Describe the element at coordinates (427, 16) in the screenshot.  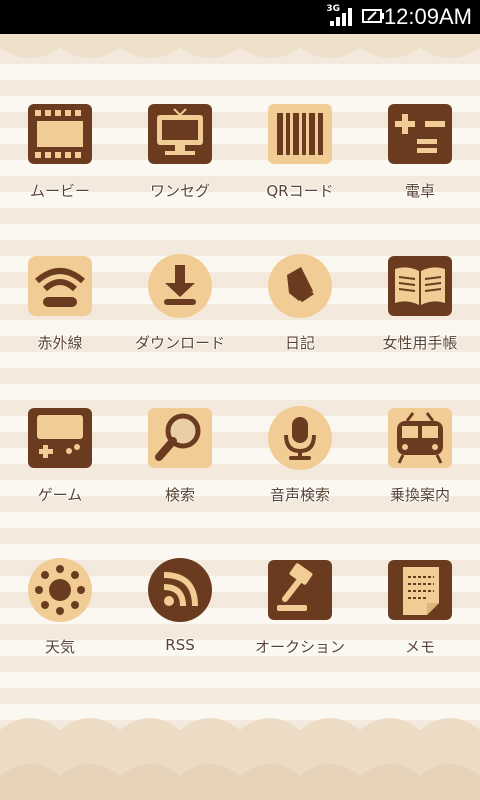
I see `clock: 12:09AM` at that location.